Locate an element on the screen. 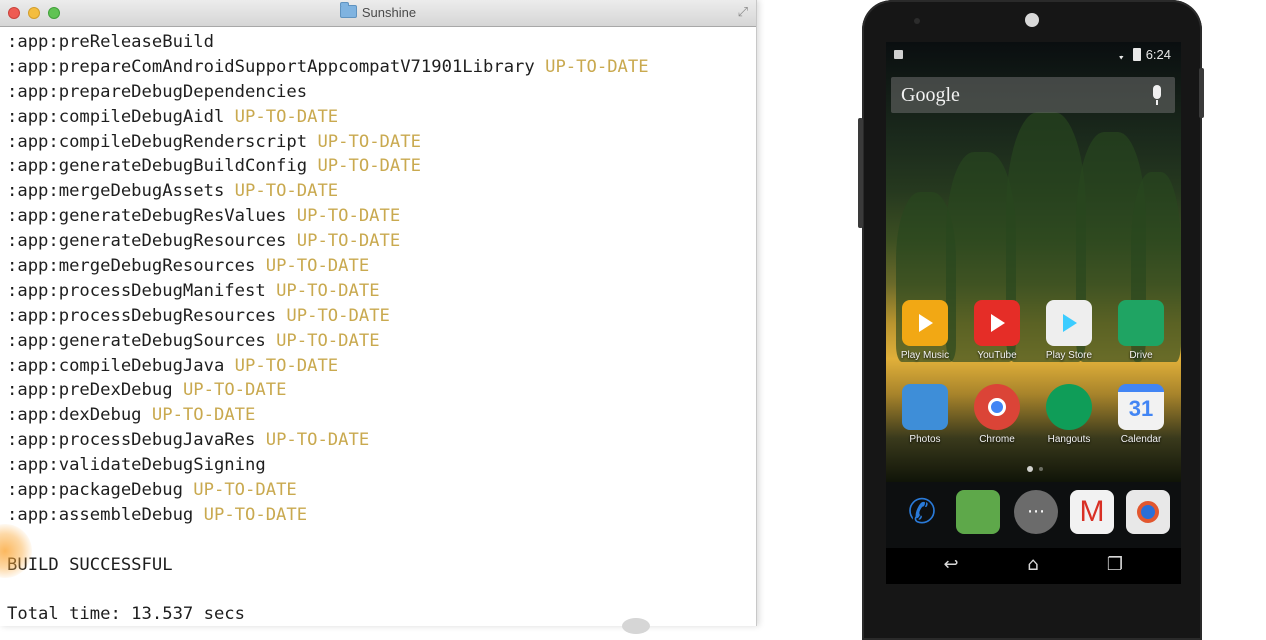 This screenshot has width=1266, height=640. play-store-icon is located at coordinates (1069, 323).